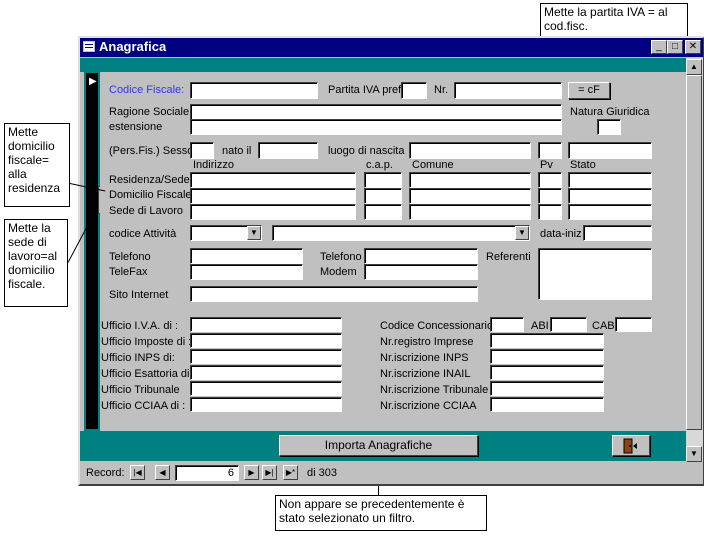  What do you see at coordinates (146, 211) in the screenshot?
I see `sede-lavoro-label: Sede di Lavoro` at bounding box center [146, 211].